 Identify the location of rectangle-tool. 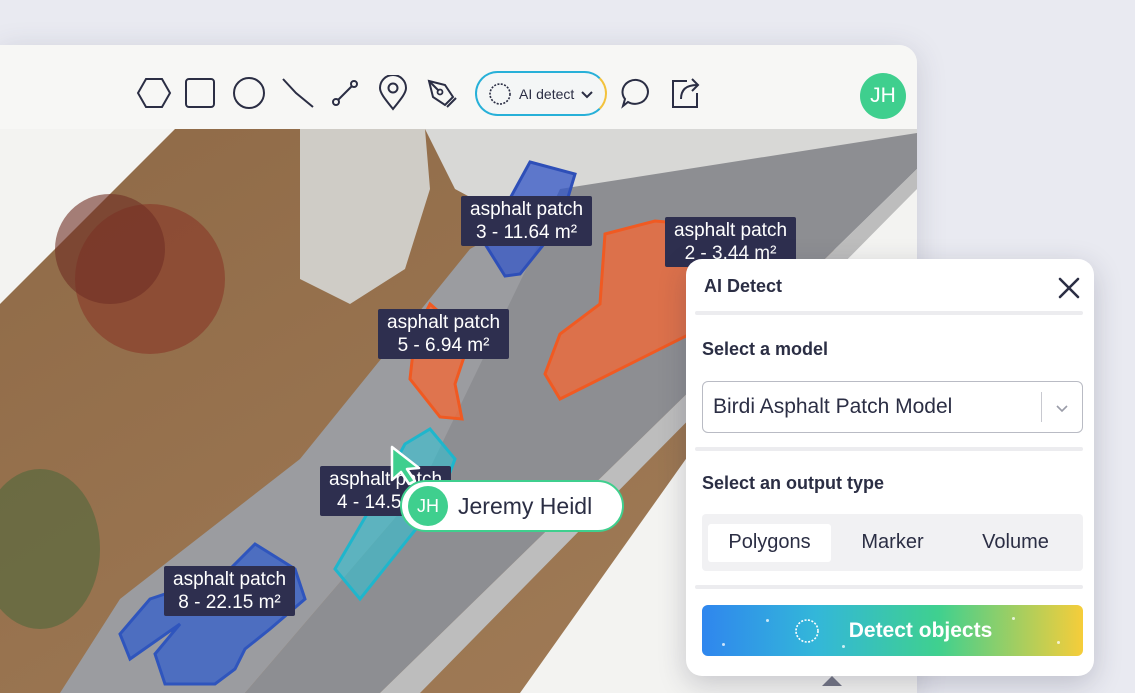
(200, 93).